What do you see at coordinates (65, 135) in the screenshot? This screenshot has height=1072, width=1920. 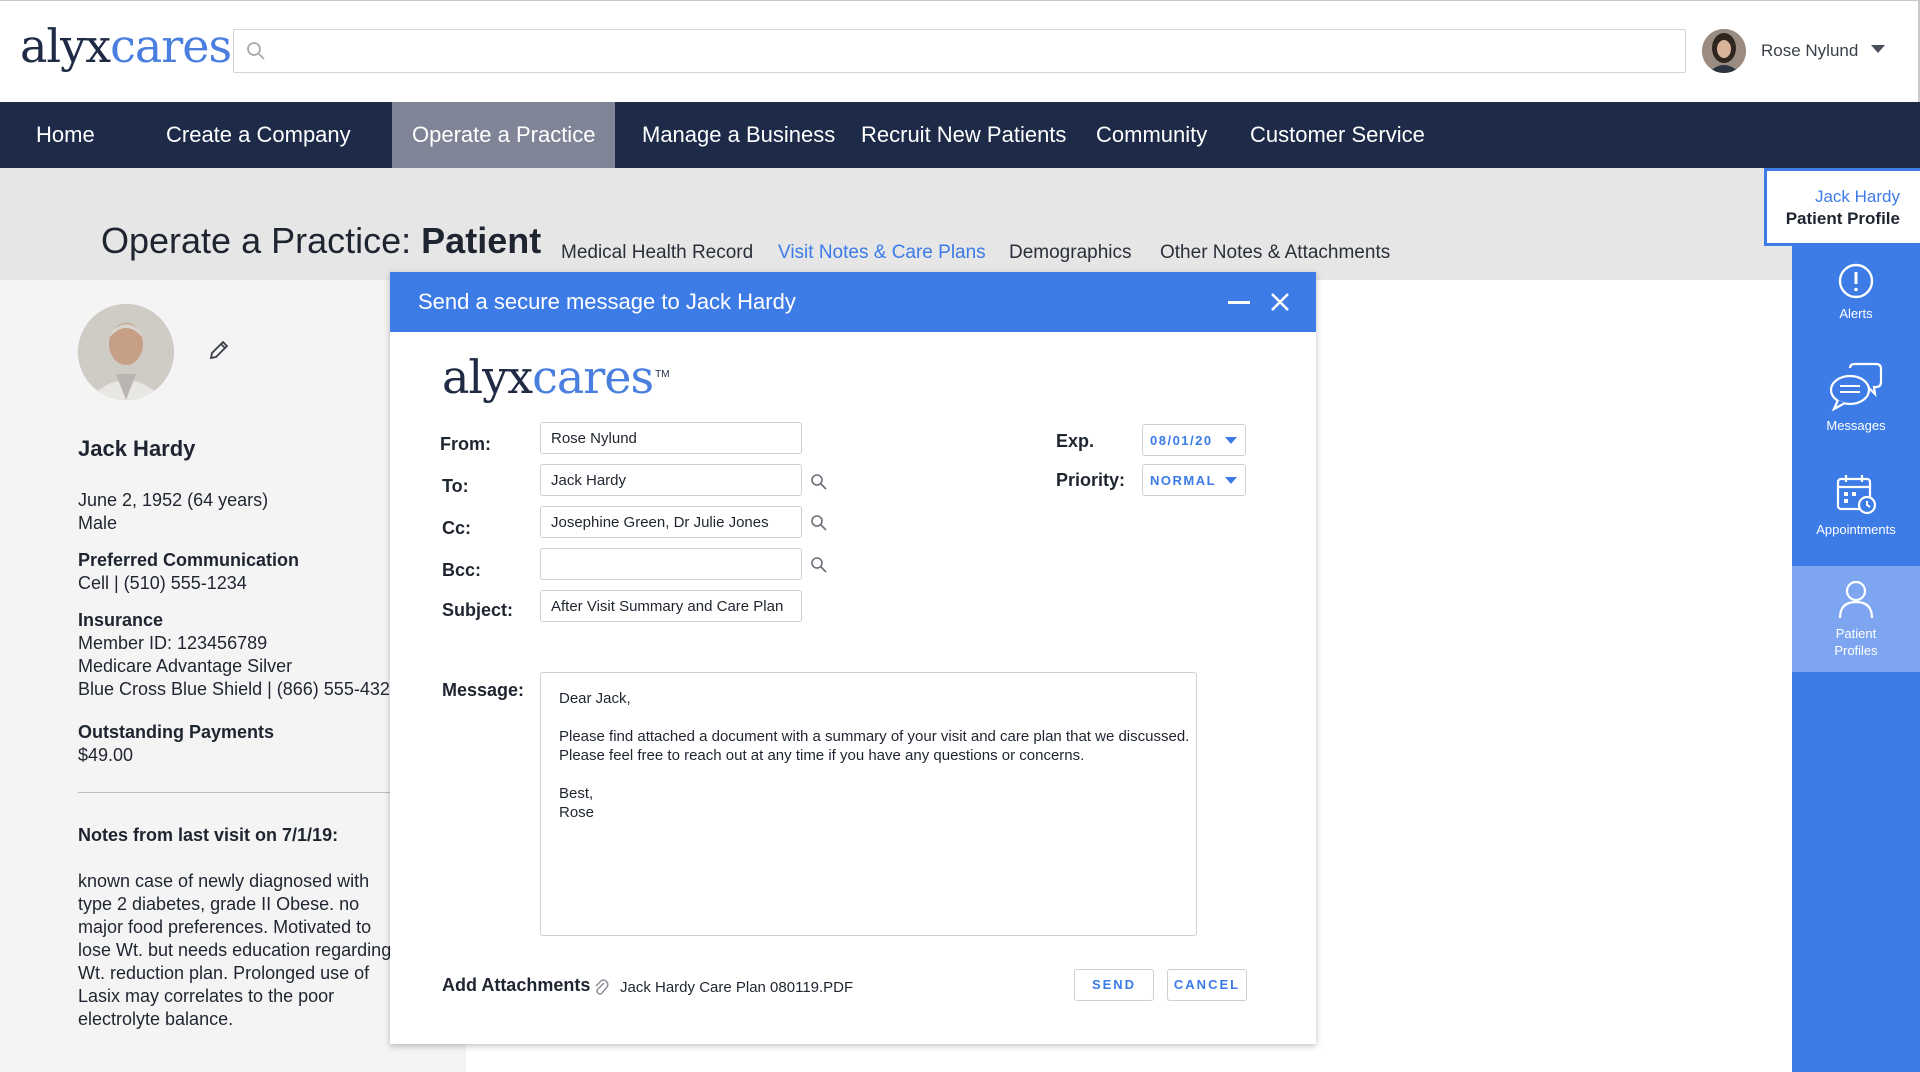 I see `nav-item-home: Home` at bounding box center [65, 135].